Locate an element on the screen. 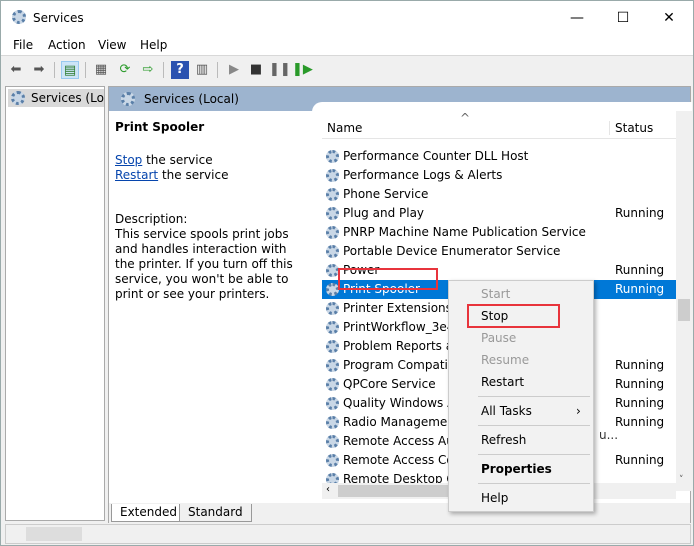  scroll-down-icon: ˅ is located at coordinates (681, 480).